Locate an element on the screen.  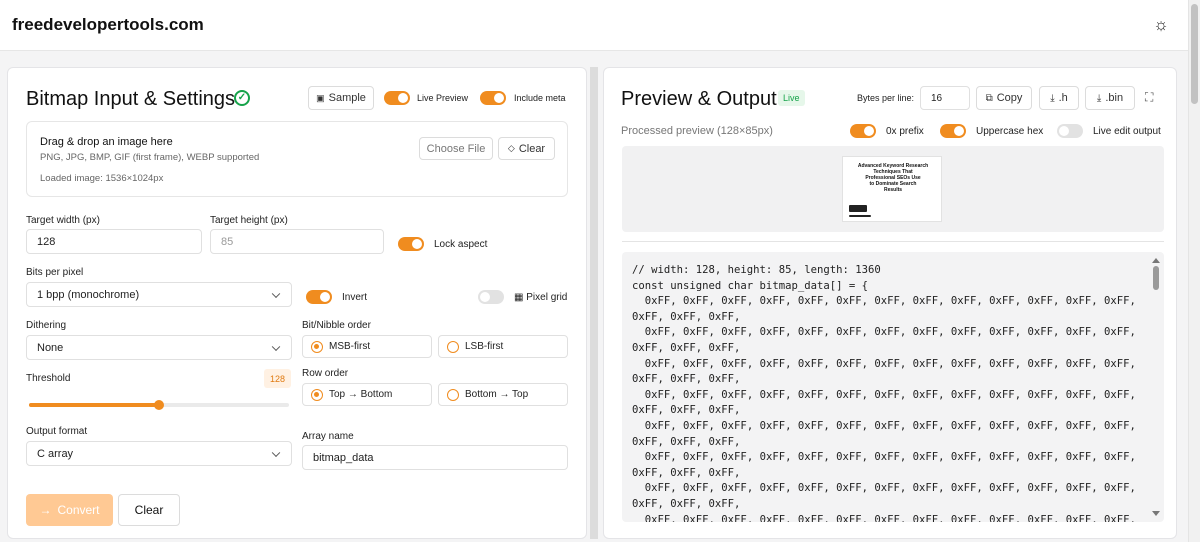
array-name-input: bitmap_data is located at coordinates (435, 457).